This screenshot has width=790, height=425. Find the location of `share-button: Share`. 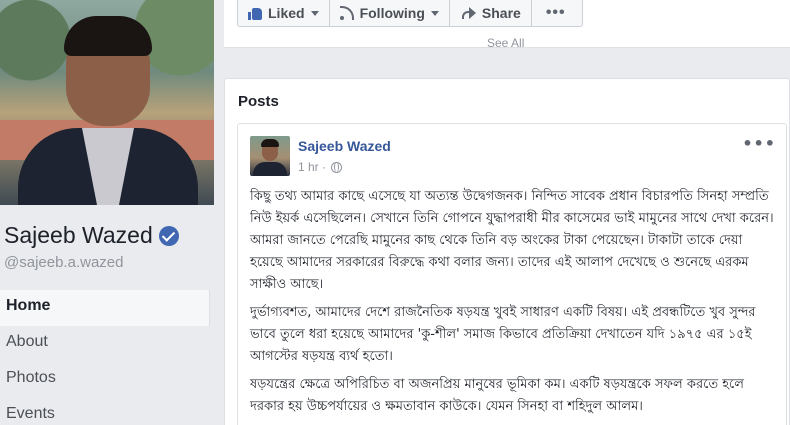

share-button: Share is located at coordinates (491, 13).